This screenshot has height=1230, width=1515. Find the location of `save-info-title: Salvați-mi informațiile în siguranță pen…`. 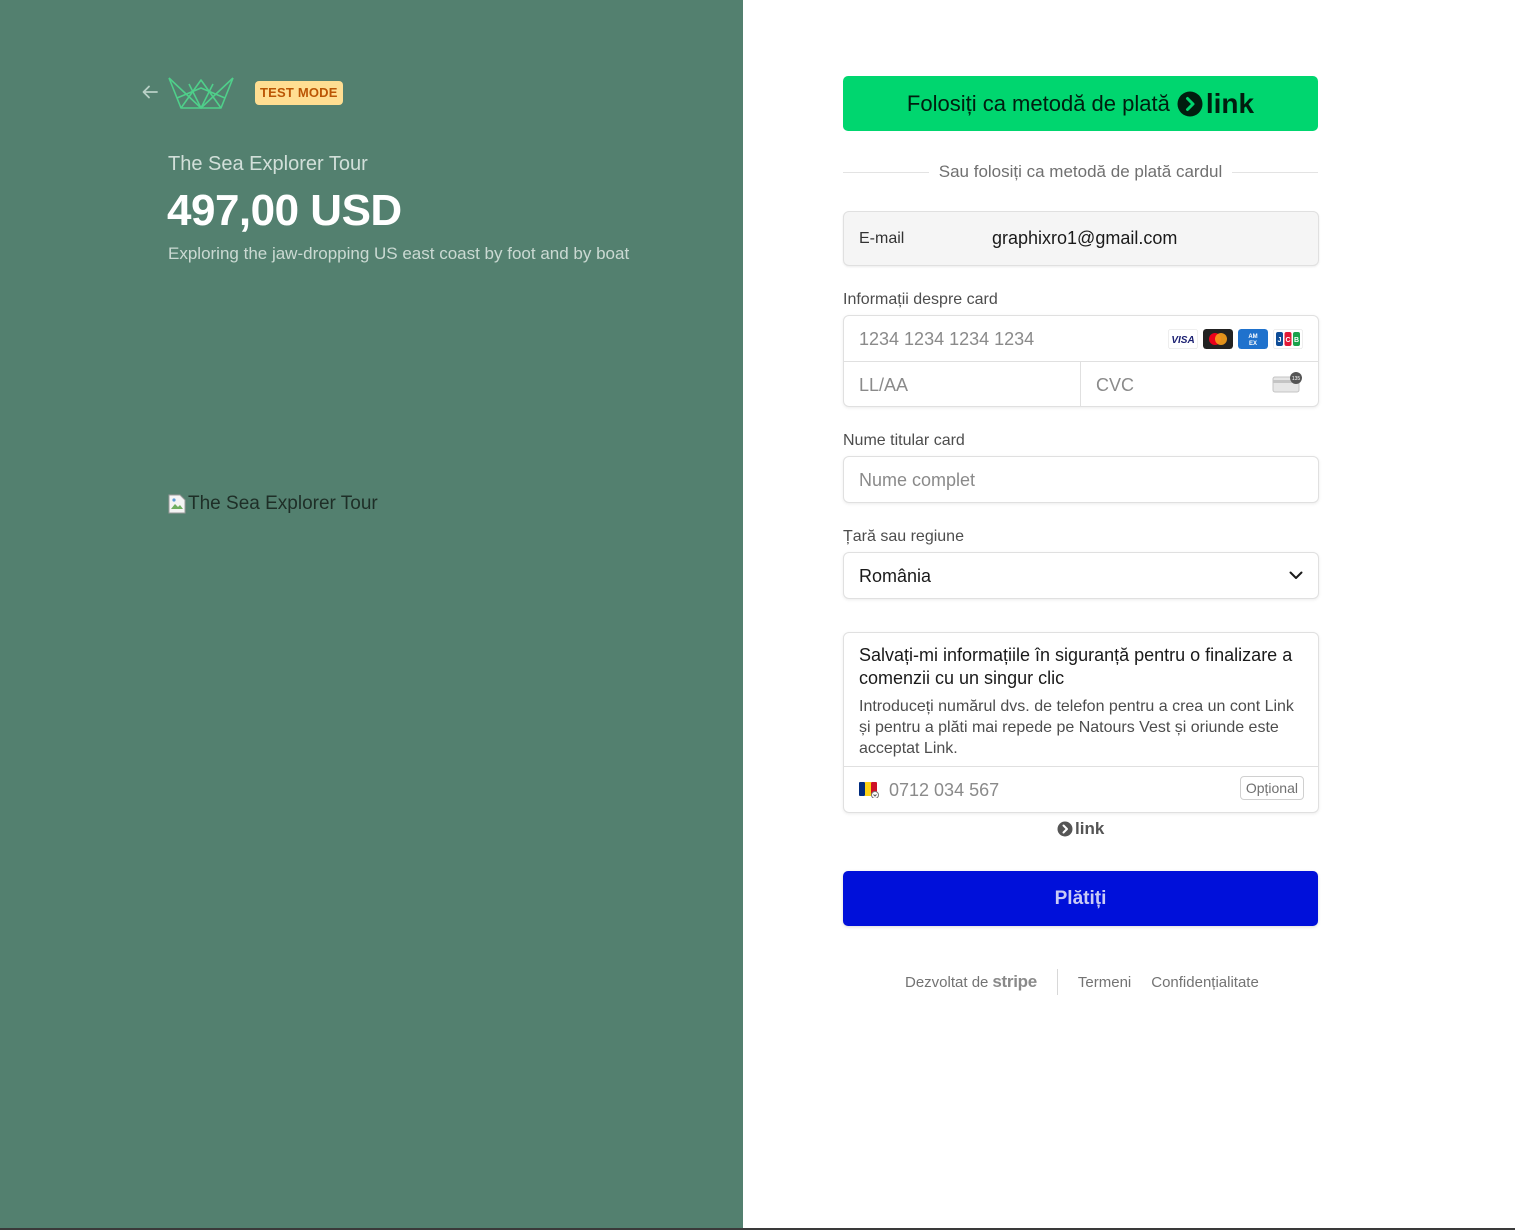

save-info-title: Salvați-mi informațiile în siguranță pen… is located at coordinates (1076, 666).